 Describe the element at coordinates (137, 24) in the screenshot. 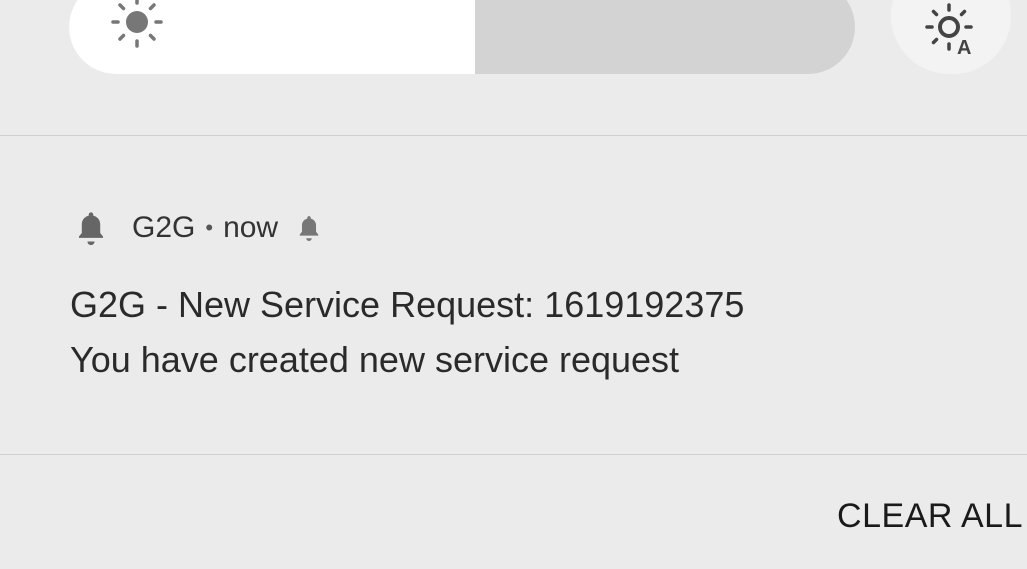

I see `brightness-icon` at that location.